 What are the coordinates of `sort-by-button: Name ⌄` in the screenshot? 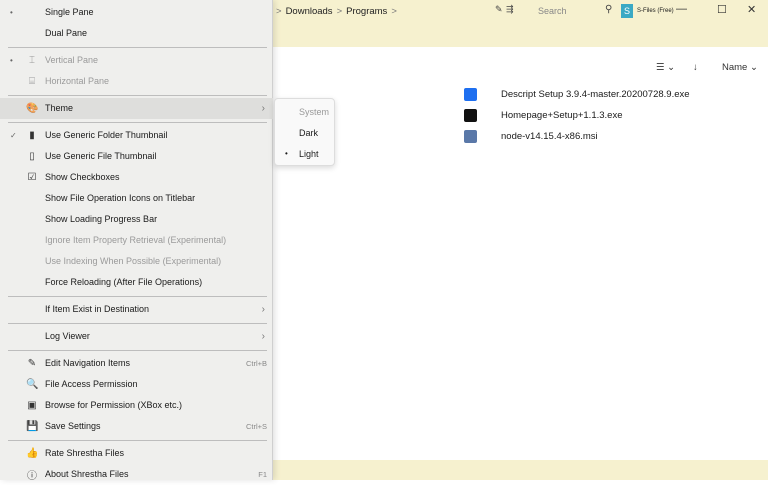 It's located at (740, 67).